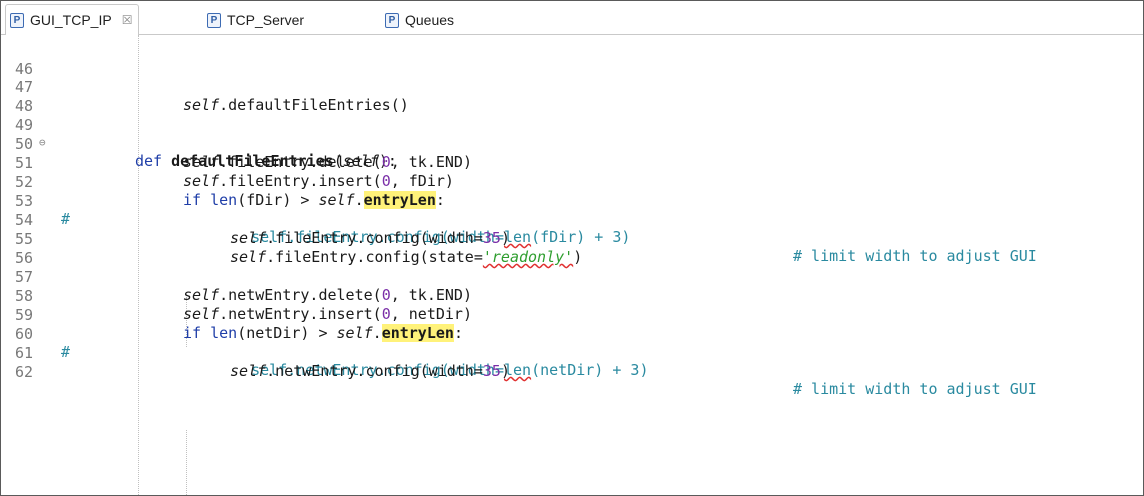 This screenshot has height=496, width=1144. I want to click on code-line: 46, so click(572, 60).